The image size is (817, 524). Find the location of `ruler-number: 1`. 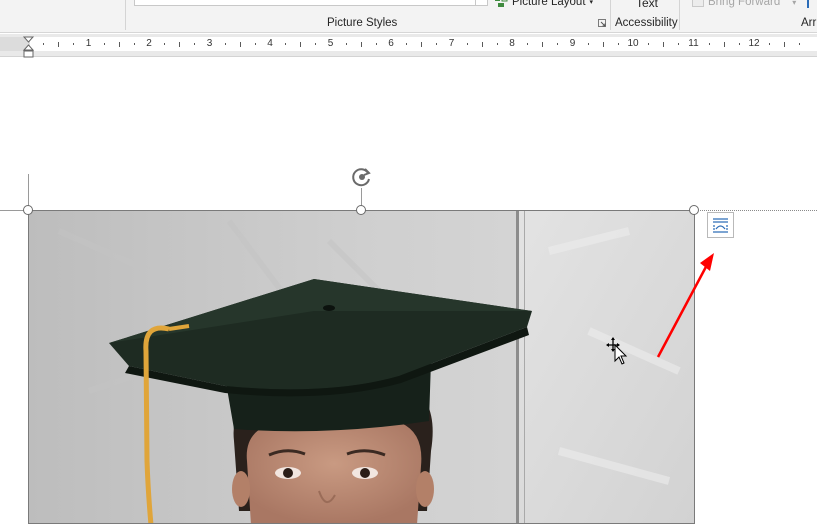

ruler-number: 1 is located at coordinates (88, 43).